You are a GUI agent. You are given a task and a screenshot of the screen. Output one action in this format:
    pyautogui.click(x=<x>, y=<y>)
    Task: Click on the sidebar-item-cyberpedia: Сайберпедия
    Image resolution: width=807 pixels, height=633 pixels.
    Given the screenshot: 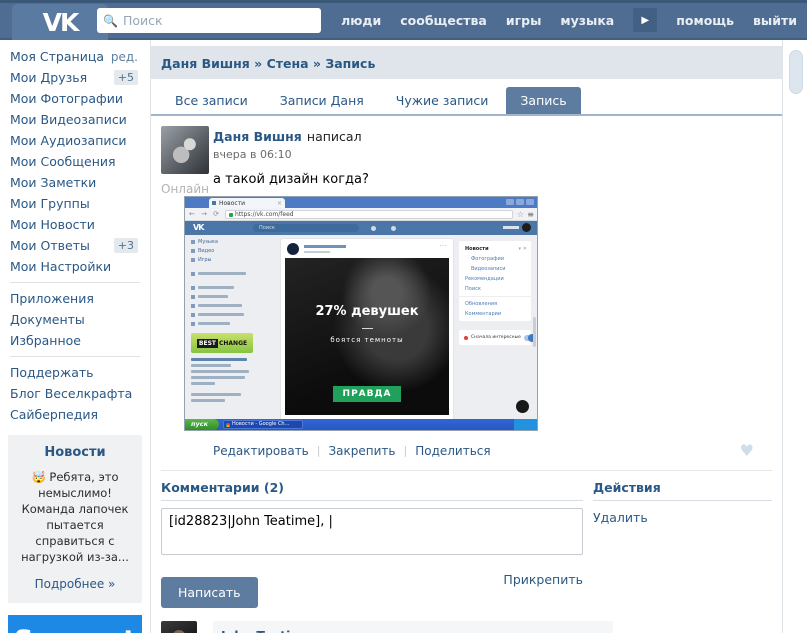 What is the action you would take?
    pyautogui.click(x=75, y=414)
    